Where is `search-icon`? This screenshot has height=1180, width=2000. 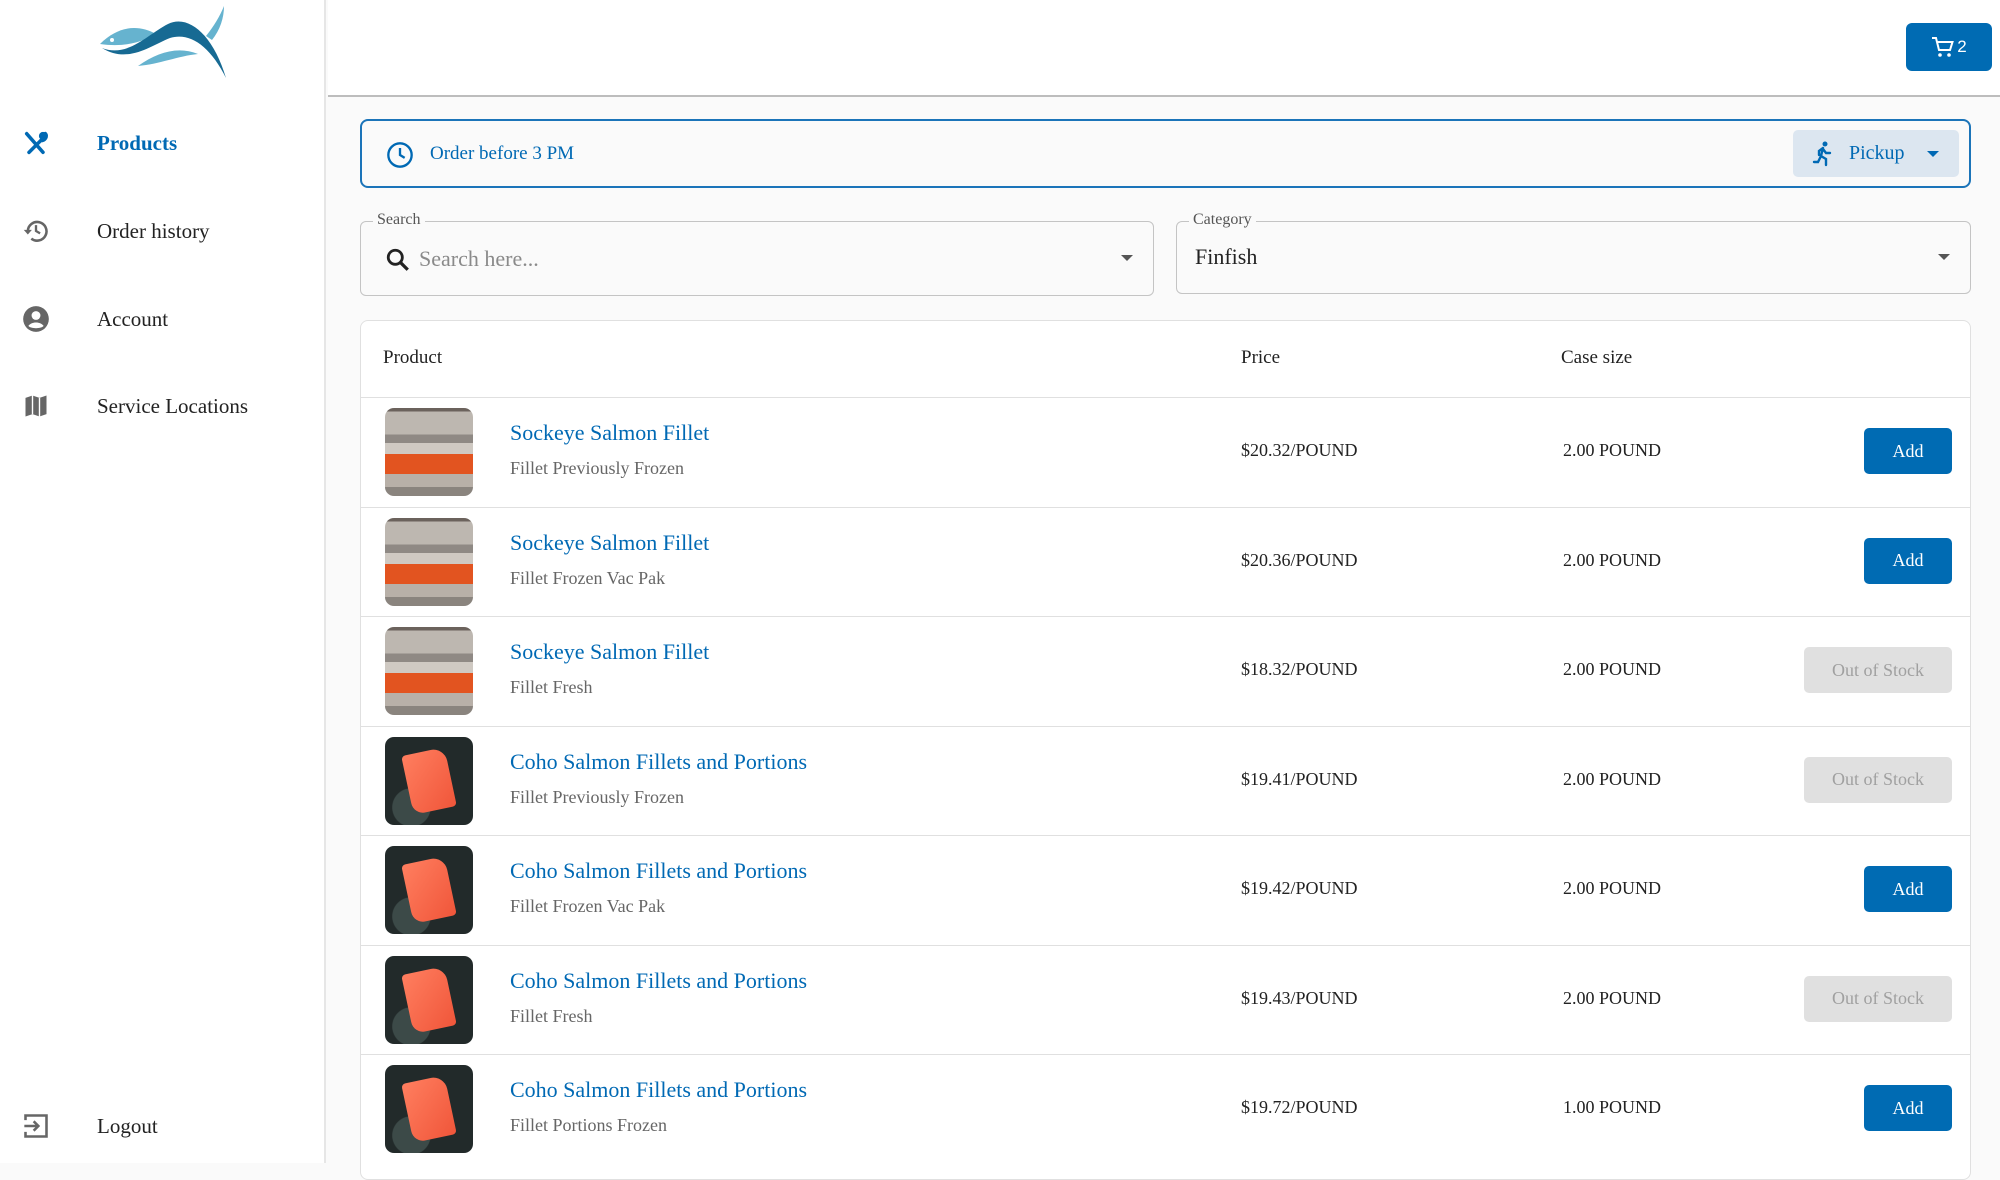 search-icon is located at coordinates (397, 259).